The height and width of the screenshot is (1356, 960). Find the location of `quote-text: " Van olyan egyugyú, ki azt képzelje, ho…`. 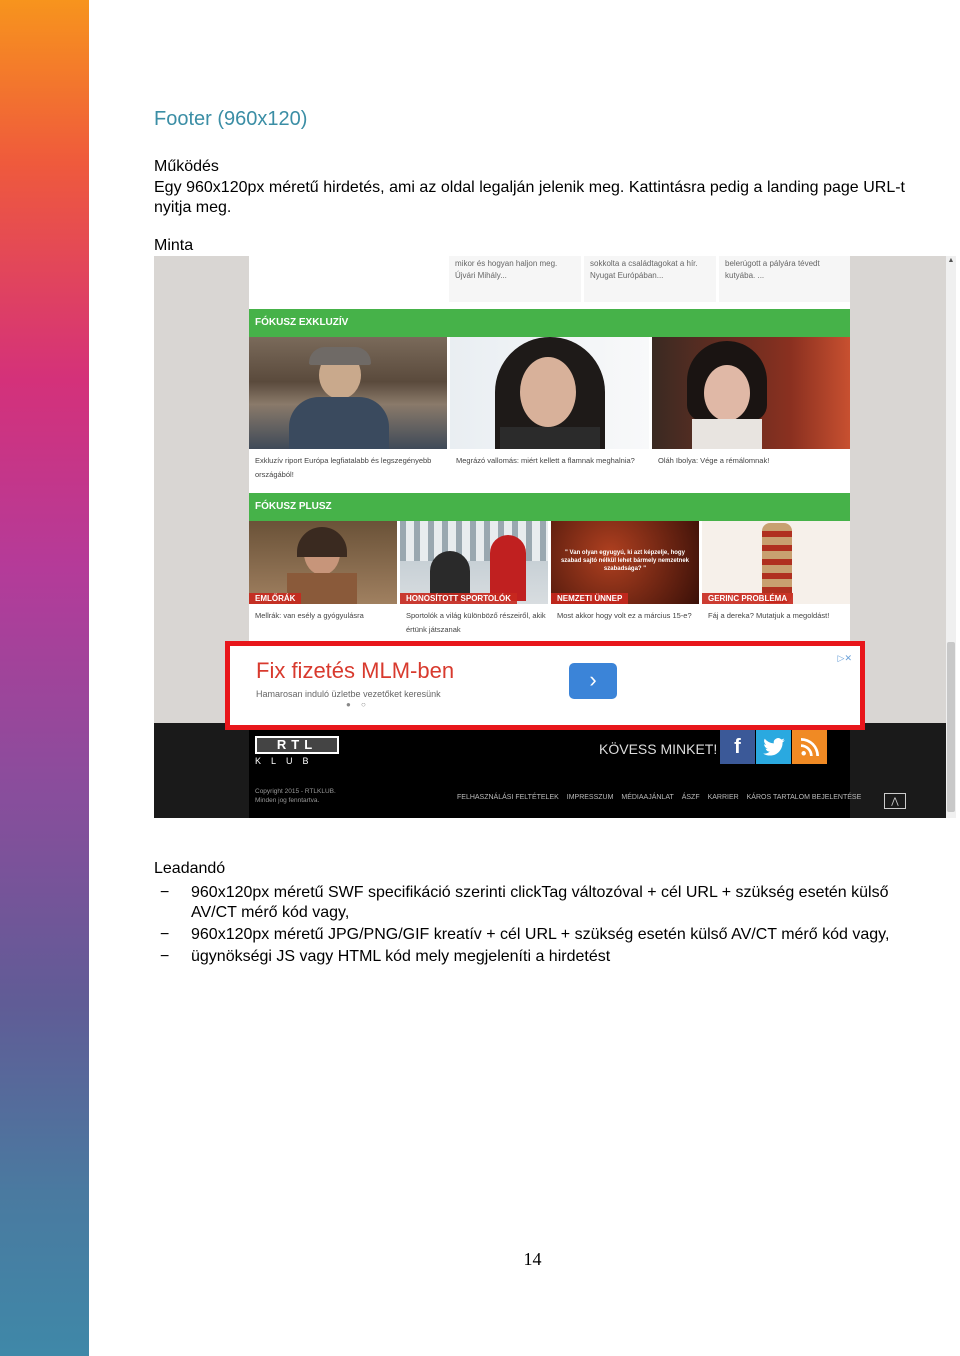

quote-text: " Van olyan egyugyú, ki azt képzelje, ho… is located at coordinates (625, 561).